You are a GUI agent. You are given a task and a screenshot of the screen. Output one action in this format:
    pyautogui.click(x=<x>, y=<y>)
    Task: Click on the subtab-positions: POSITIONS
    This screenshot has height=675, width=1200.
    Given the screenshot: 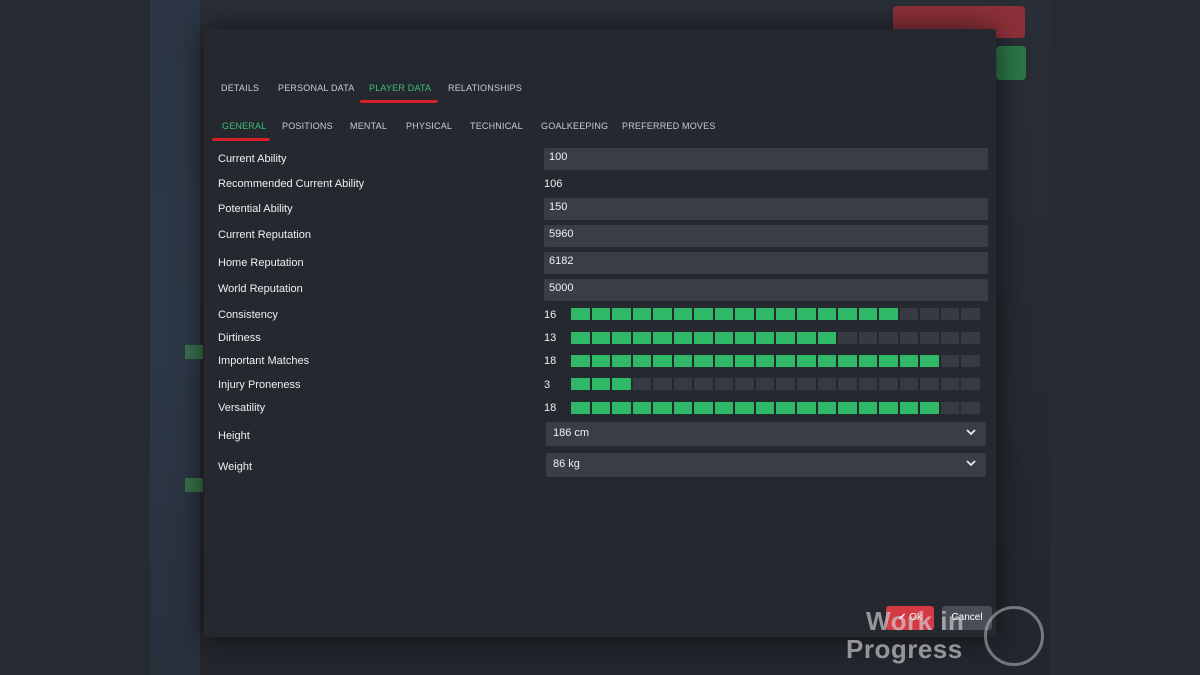 What is the action you would take?
    pyautogui.click(x=307, y=126)
    